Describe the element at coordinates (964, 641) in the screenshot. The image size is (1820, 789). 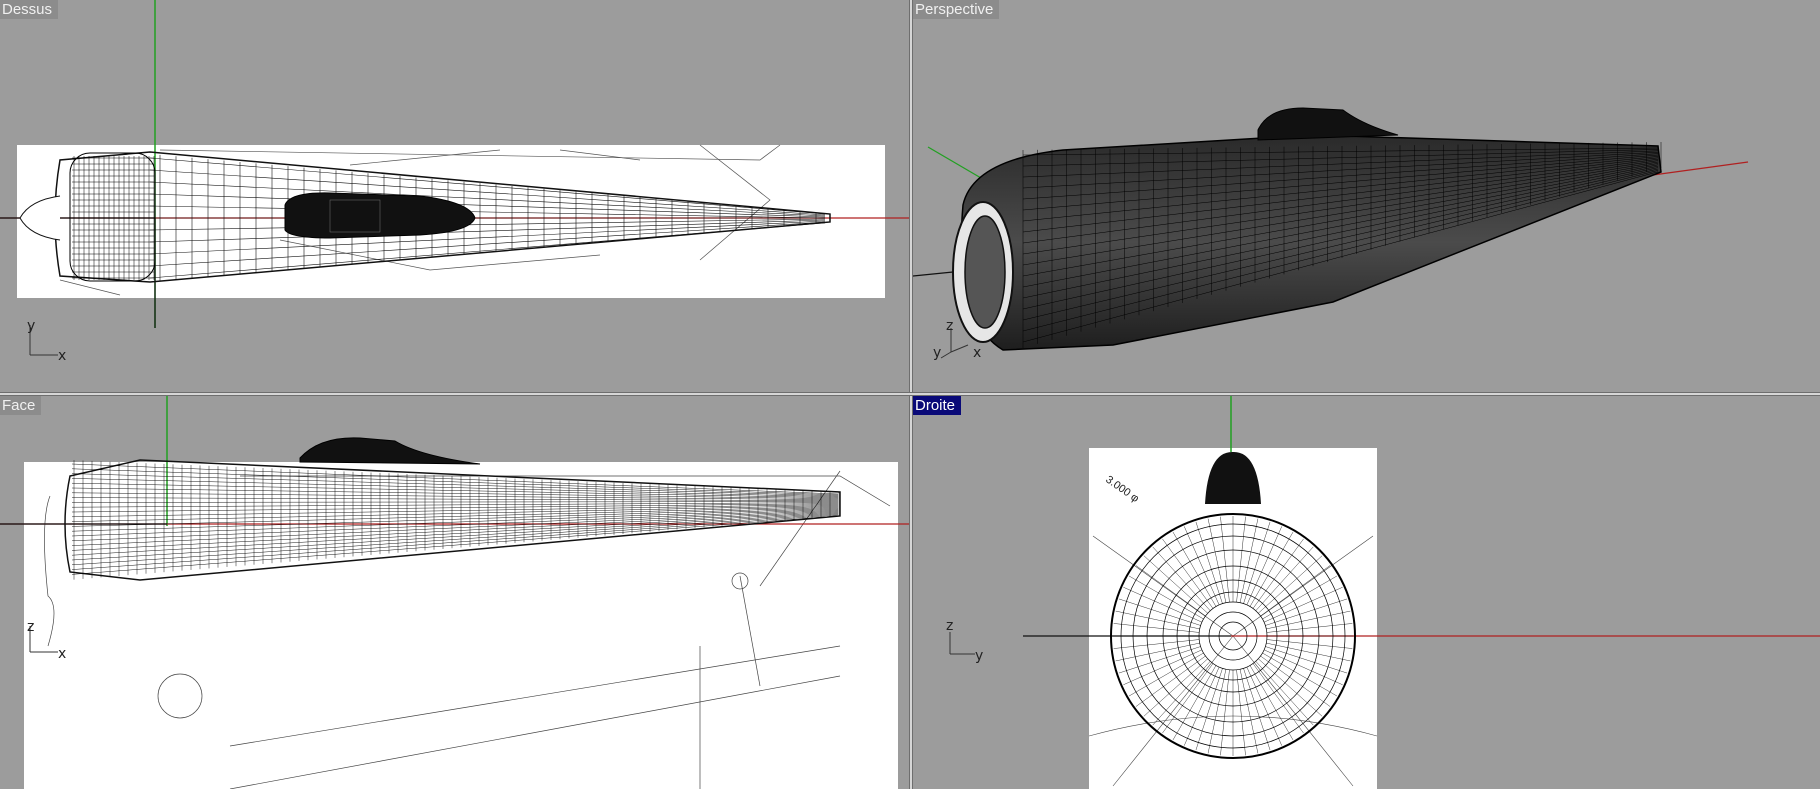
I see `axis-indicator-right: z y` at that location.